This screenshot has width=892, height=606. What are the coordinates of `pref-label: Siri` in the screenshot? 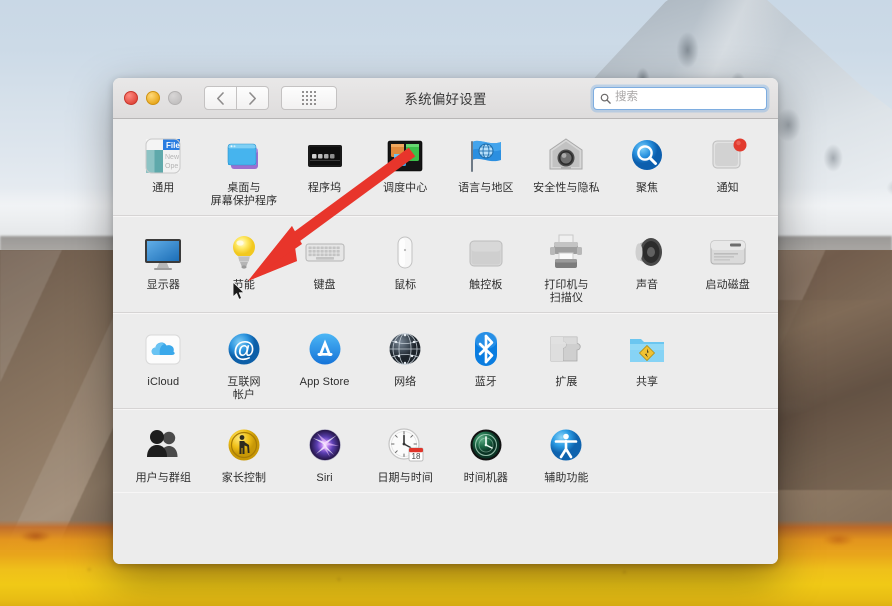 It's located at (324, 478).